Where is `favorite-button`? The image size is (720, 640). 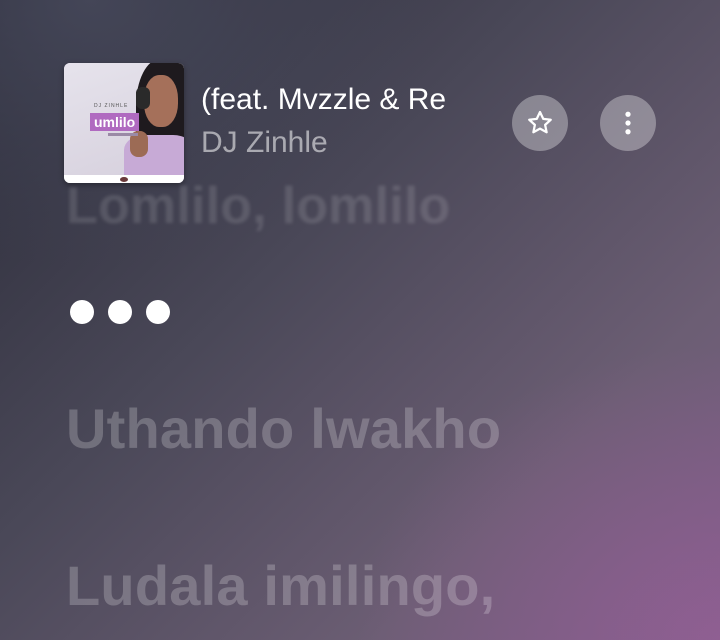 favorite-button is located at coordinates (540, 123).